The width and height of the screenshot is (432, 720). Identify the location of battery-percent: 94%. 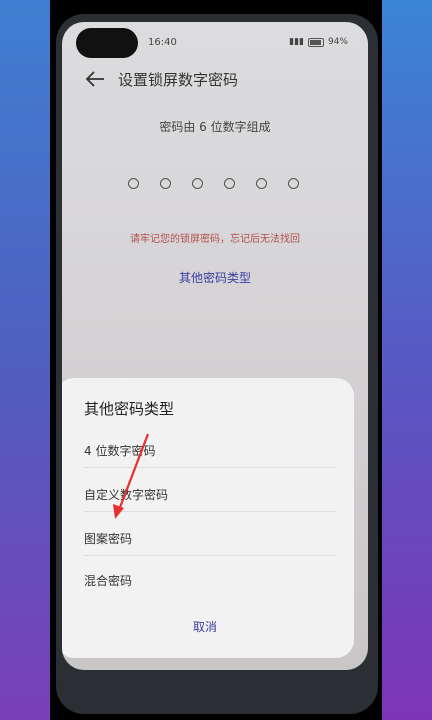
(337, 42).